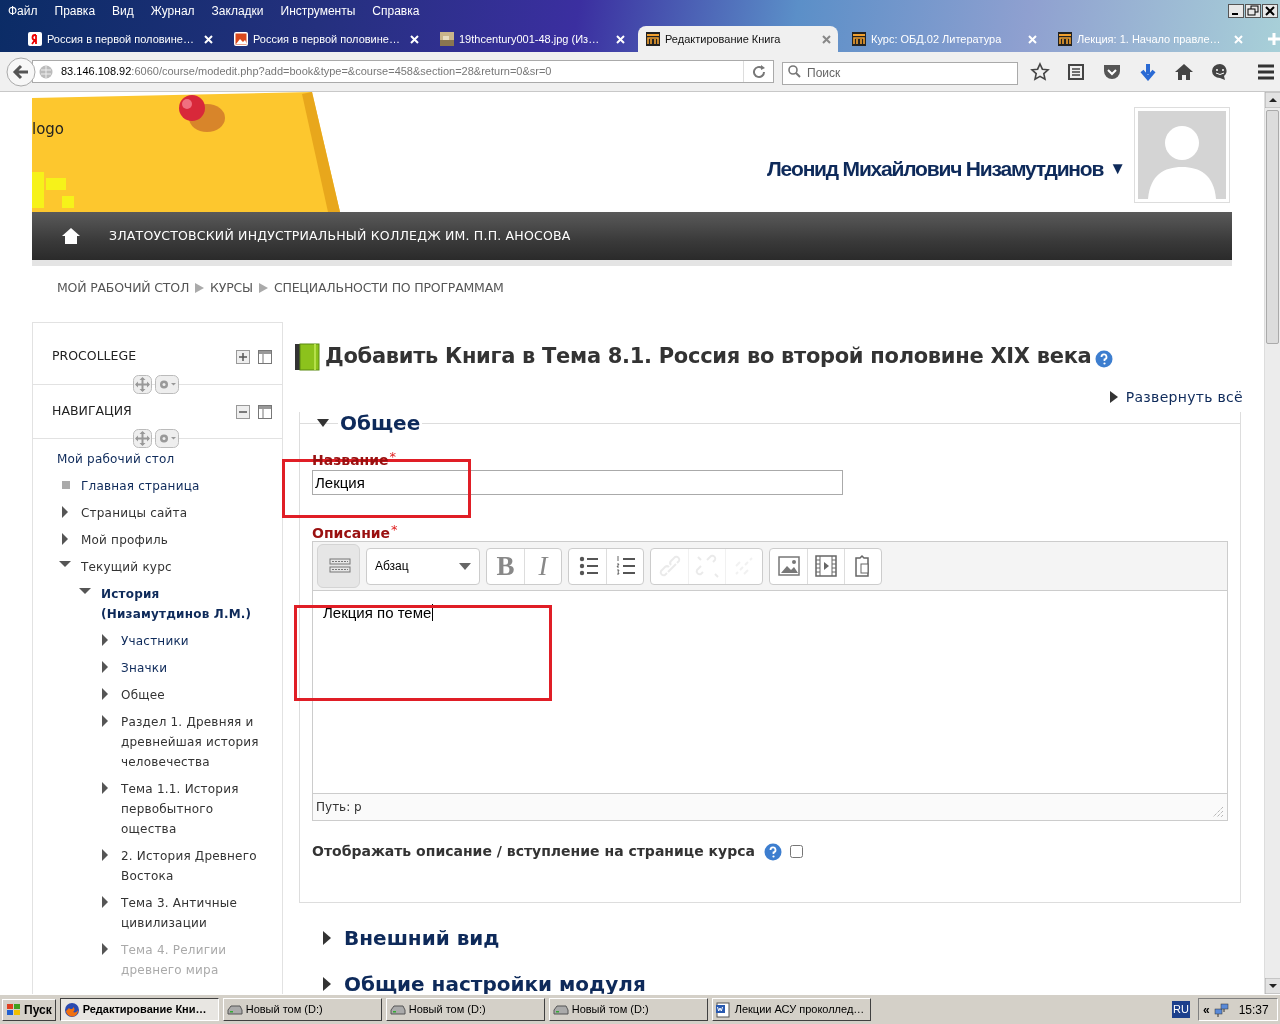 This screenshot has width=1280, height=1024. What do you see at coordinates (35, 39) in the screenshot?
I see `letter-y-icon` at bounding box center [35, 39].